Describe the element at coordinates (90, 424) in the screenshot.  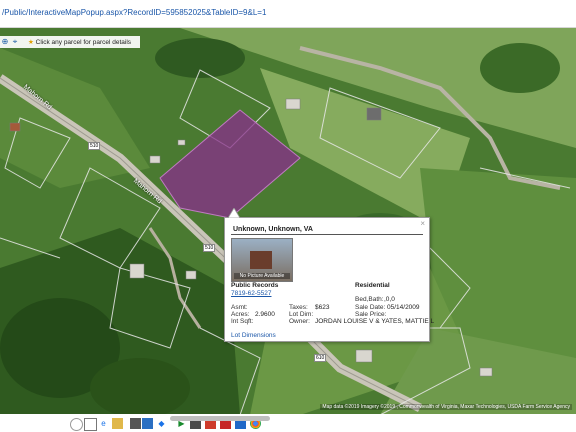
I see `task-view-icon` at that location.